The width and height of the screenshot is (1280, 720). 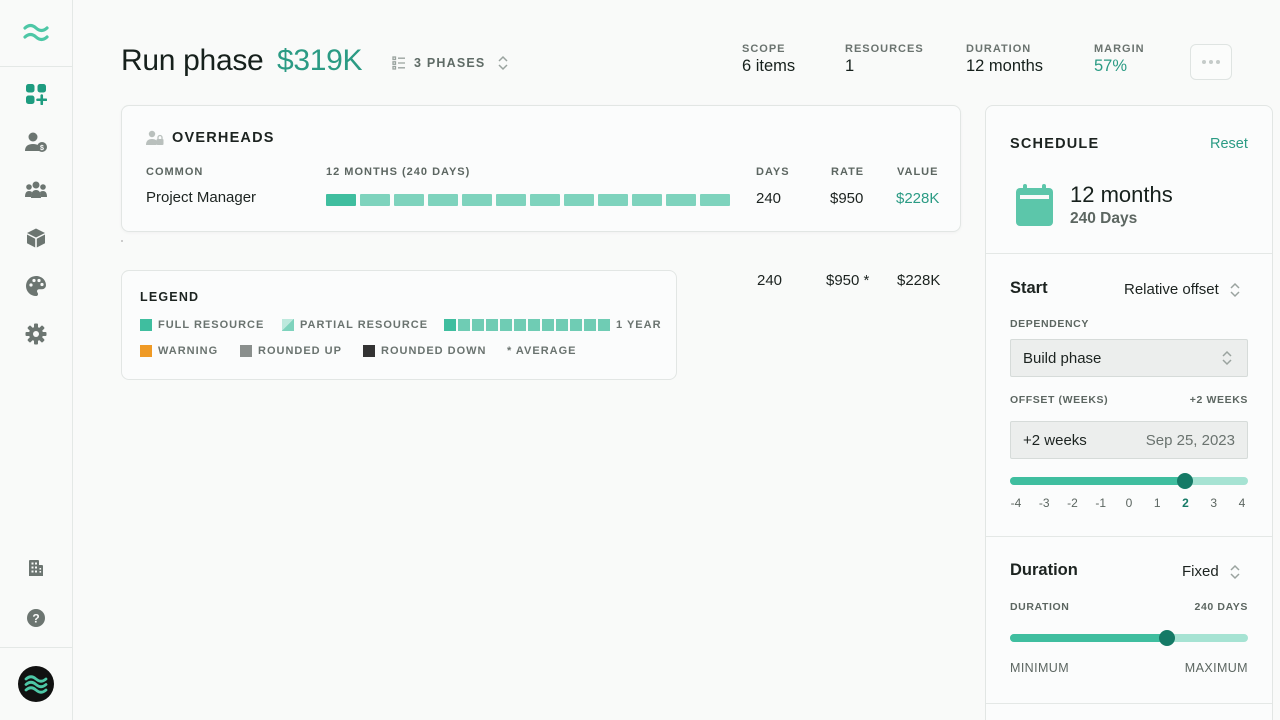 I want to click on legend-one-year: 1 YEAR, so click(x=553, y=325).